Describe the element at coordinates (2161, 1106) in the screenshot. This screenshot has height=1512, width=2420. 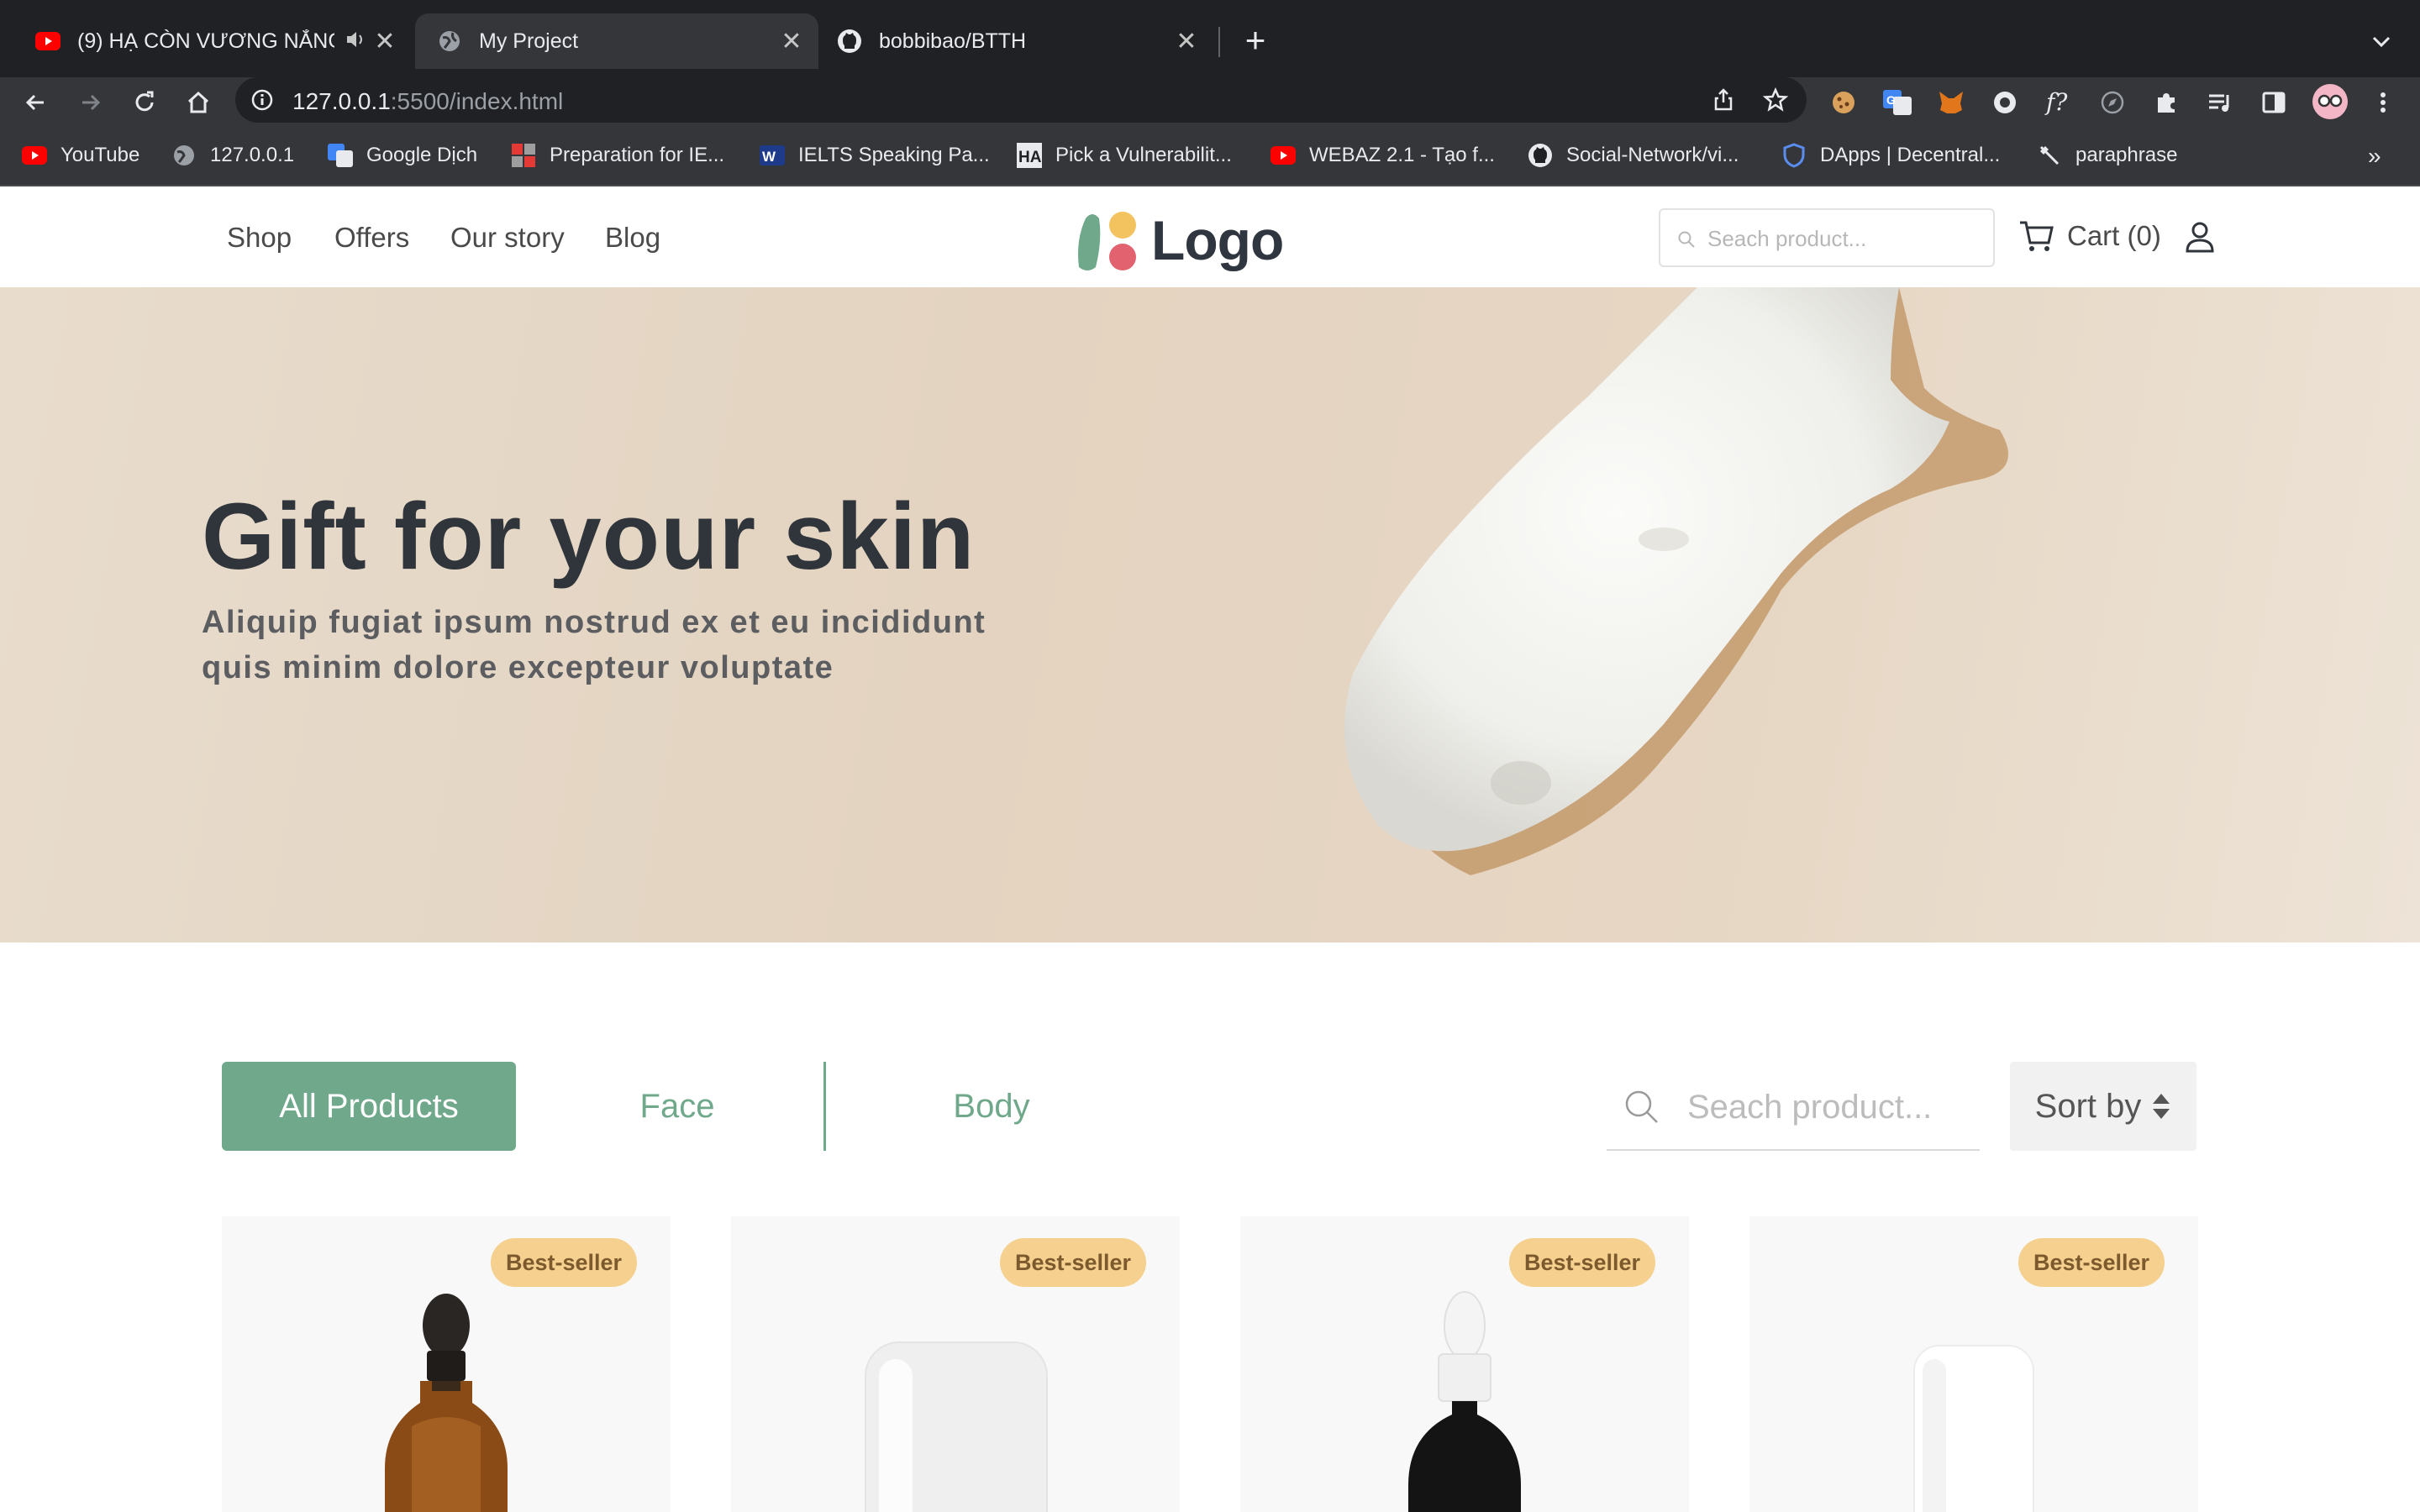
I see `sort-arrows-icon` at that location.